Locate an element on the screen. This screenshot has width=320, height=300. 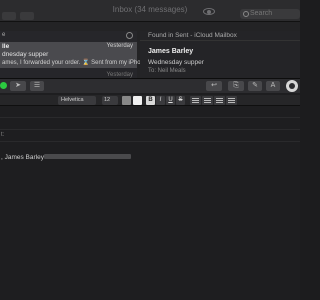
background-titlebar: Inbox (34 messages) Search is located at coordinates (150, 11).